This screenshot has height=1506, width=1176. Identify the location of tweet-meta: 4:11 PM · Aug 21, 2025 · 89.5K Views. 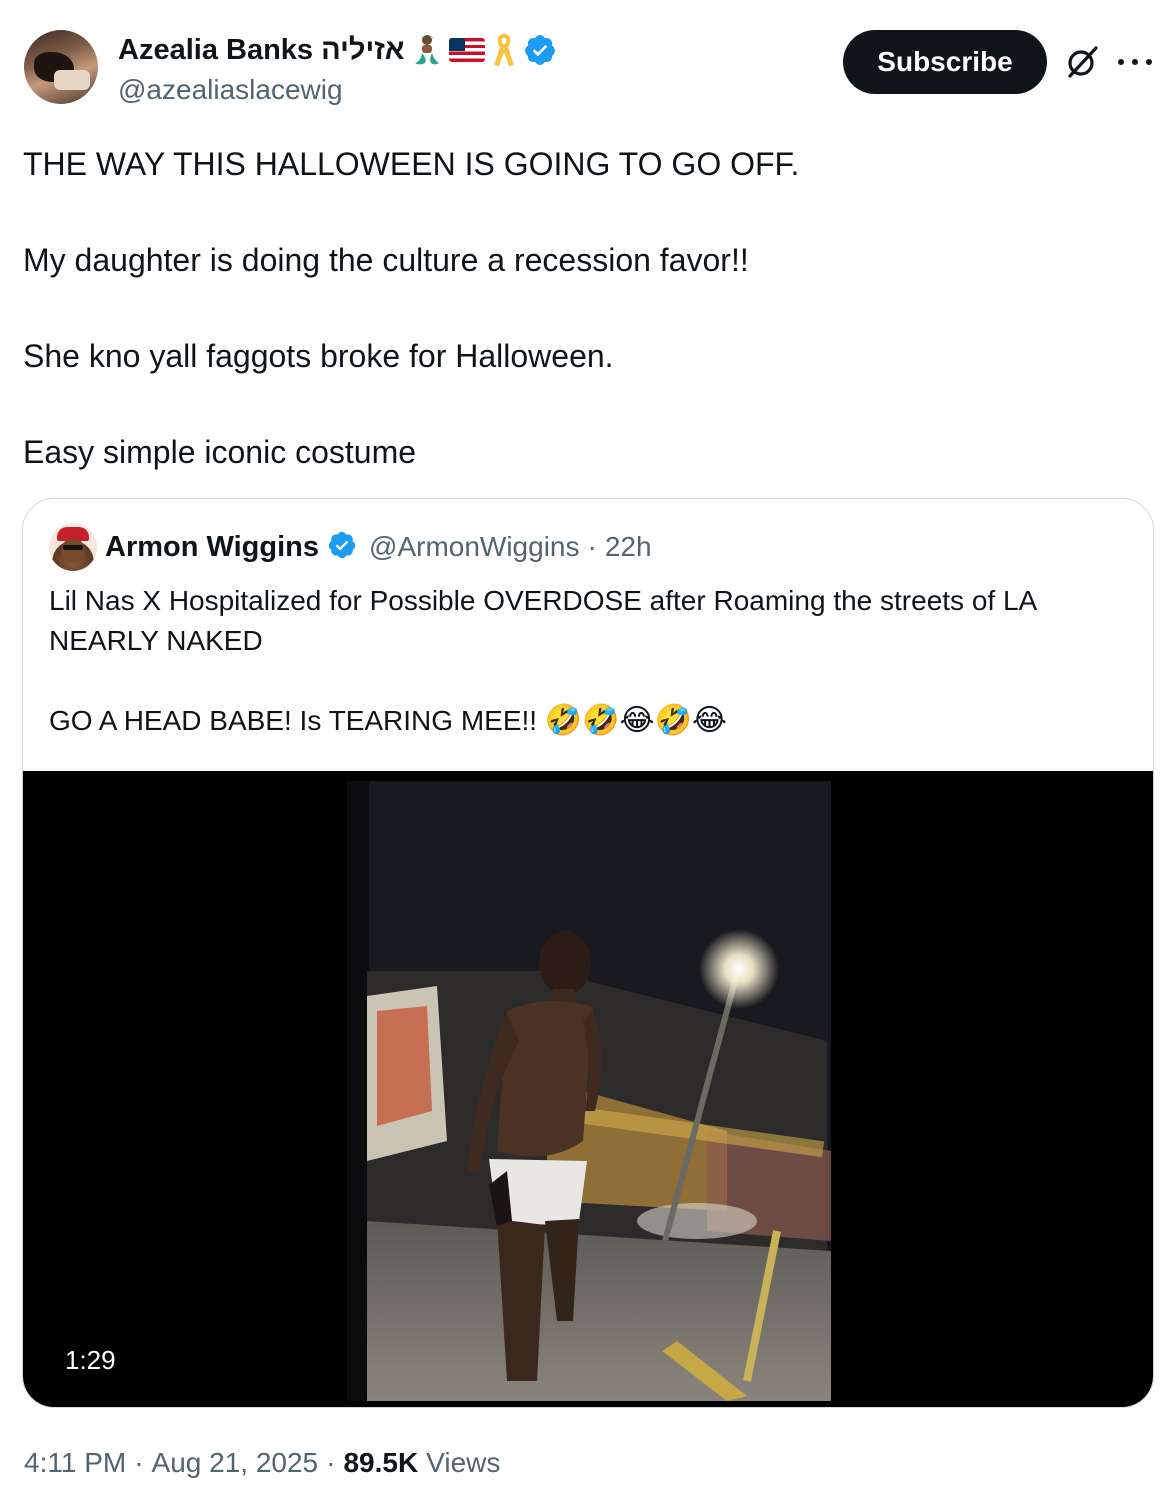
(262, 1463).